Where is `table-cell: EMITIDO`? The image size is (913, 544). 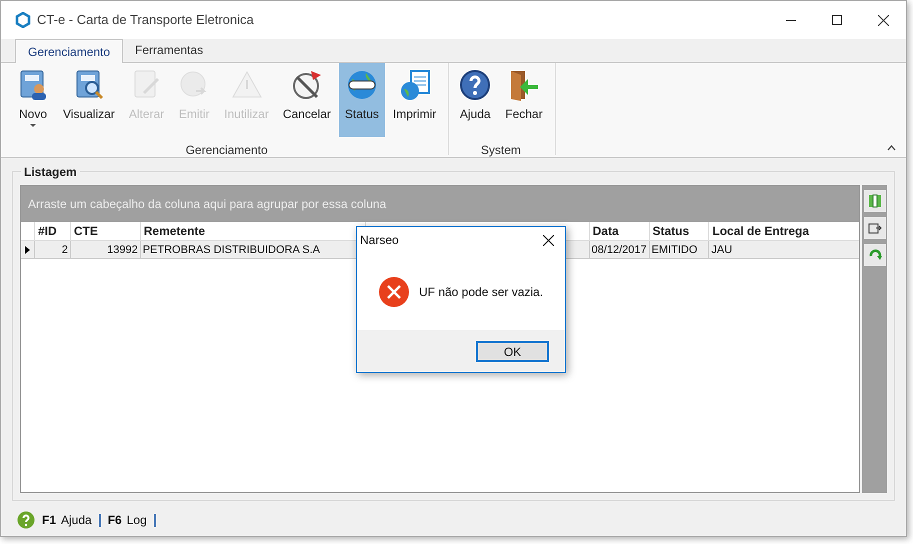
table-cell: EMITIDO is located at coordinates (678, 249).